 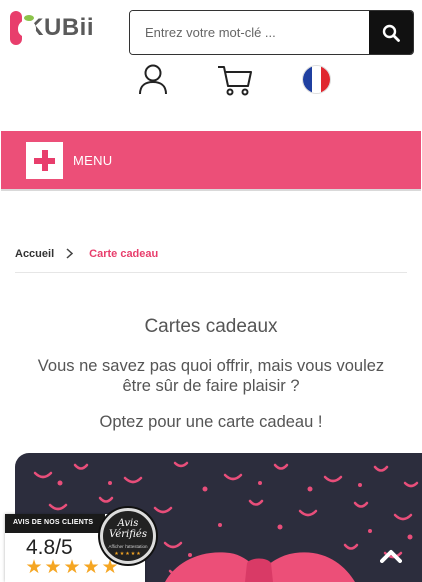 What do you see at coordinates (249, 32) in the screenshot?
I see `search-input` at bounding box center [249, 32].